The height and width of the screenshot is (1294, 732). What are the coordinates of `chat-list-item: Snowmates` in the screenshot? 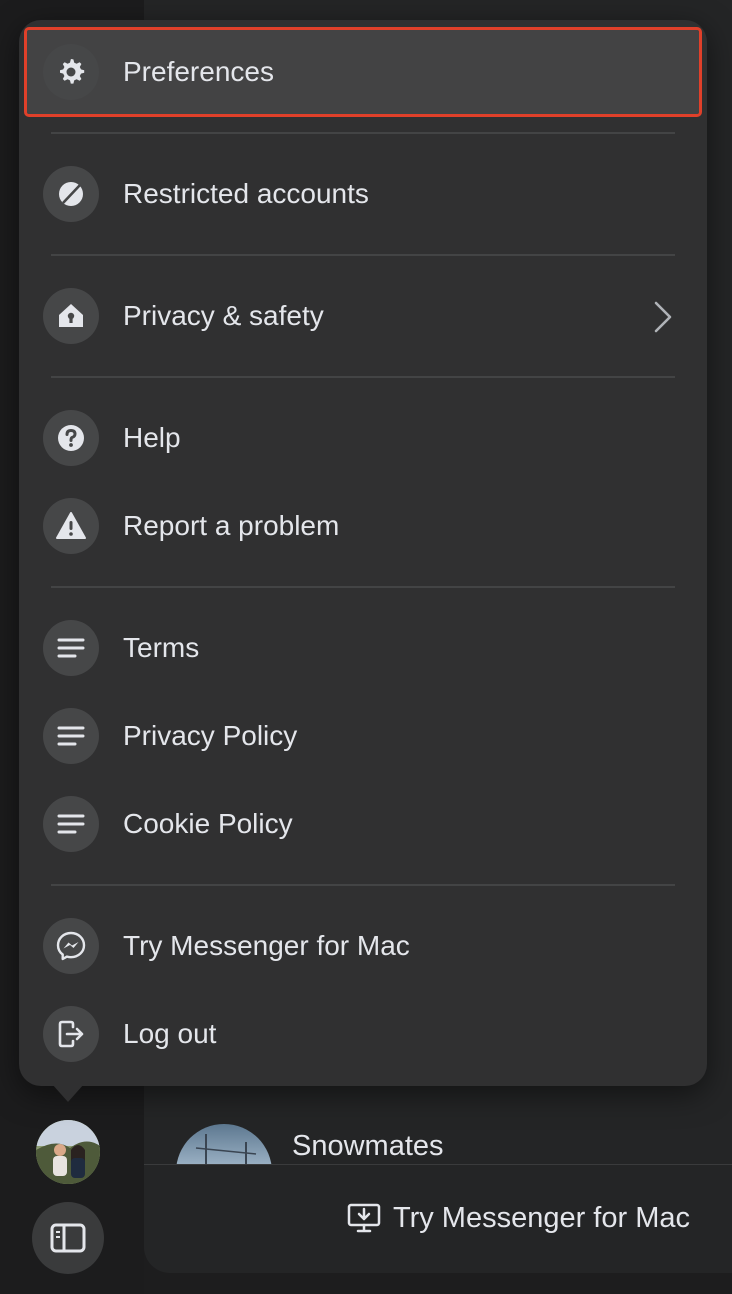 It's located at (438, 1165).